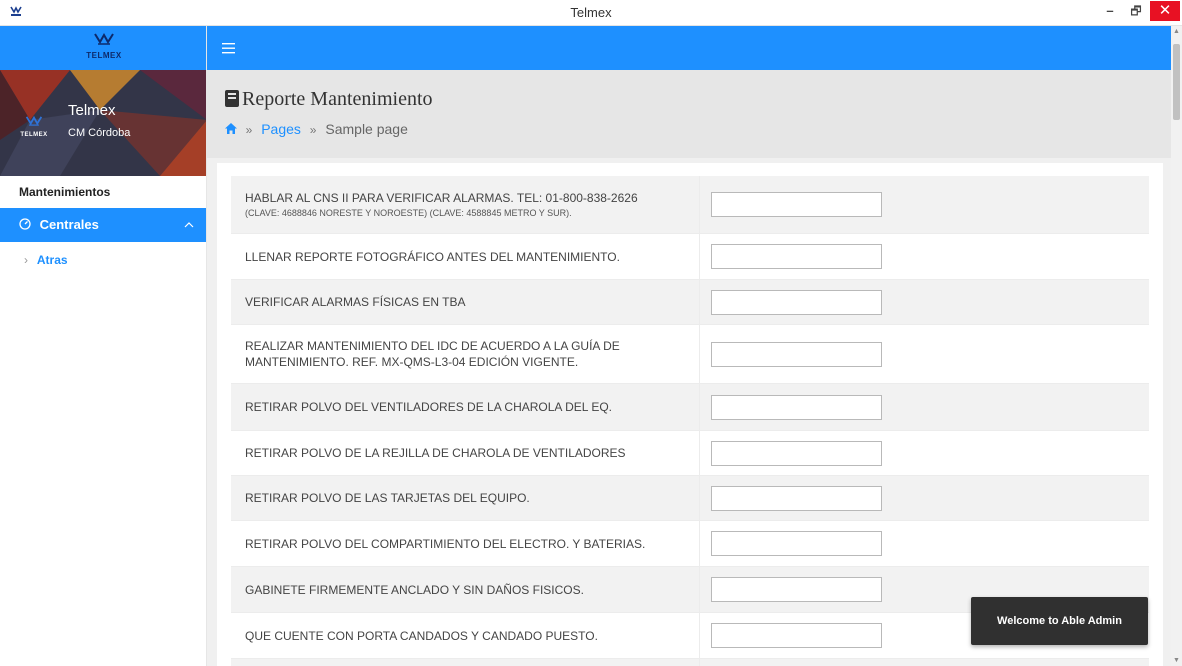  I want to click on hamburger-icon, so click(228, 48).